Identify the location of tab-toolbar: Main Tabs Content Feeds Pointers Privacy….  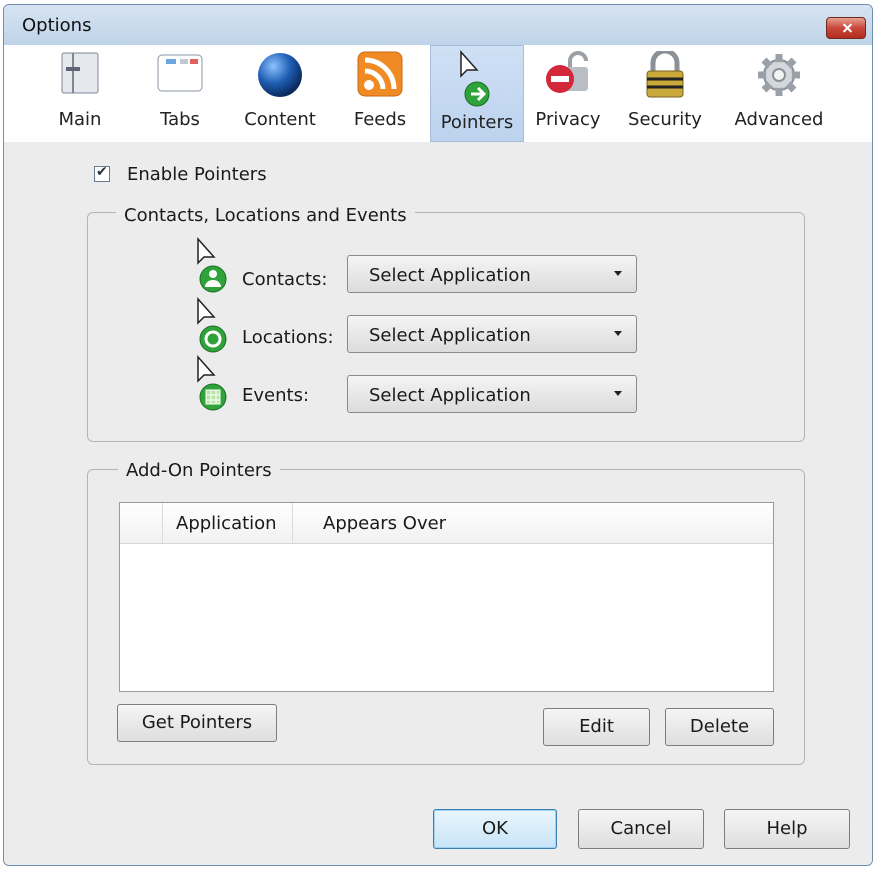
(438, 94).